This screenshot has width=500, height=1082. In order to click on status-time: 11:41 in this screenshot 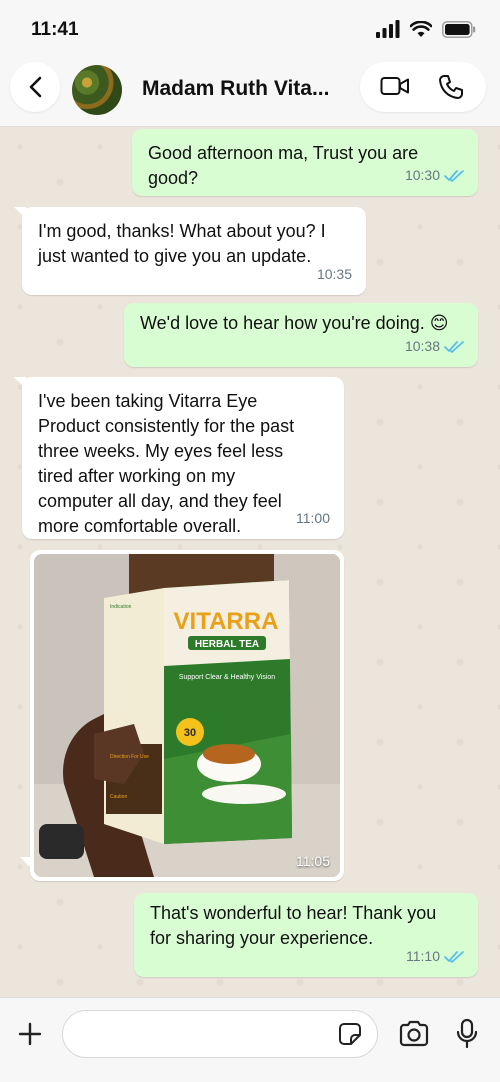, I will do `click(55, 29)`.